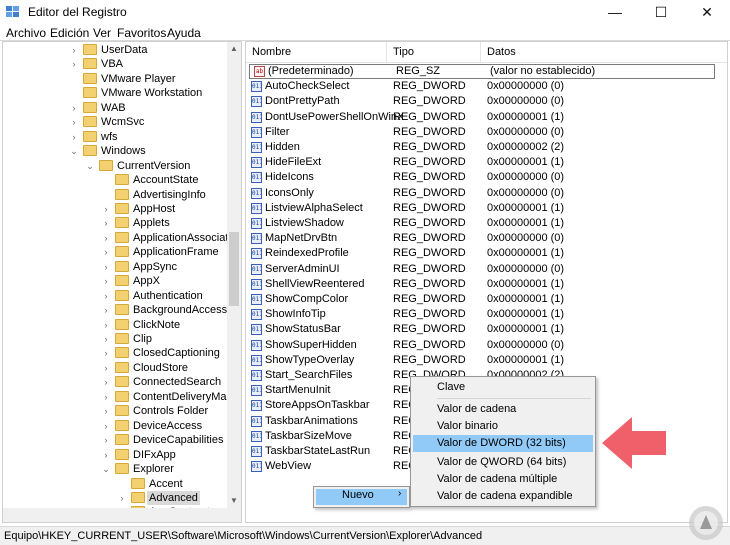 Image resolution: width=730 pixels, height=545 pixels. Describe the element at coordinates (115, 122) in the screenshot. I see `tree-item: › WcmSvc` at that location.